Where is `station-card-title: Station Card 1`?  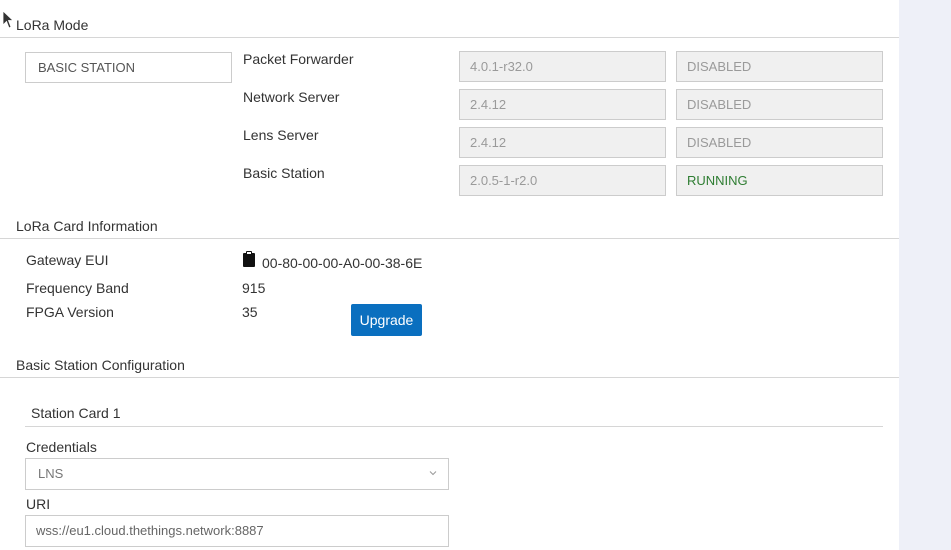
station-card-title: Station Card 1 is located at coordinates (76, 413).